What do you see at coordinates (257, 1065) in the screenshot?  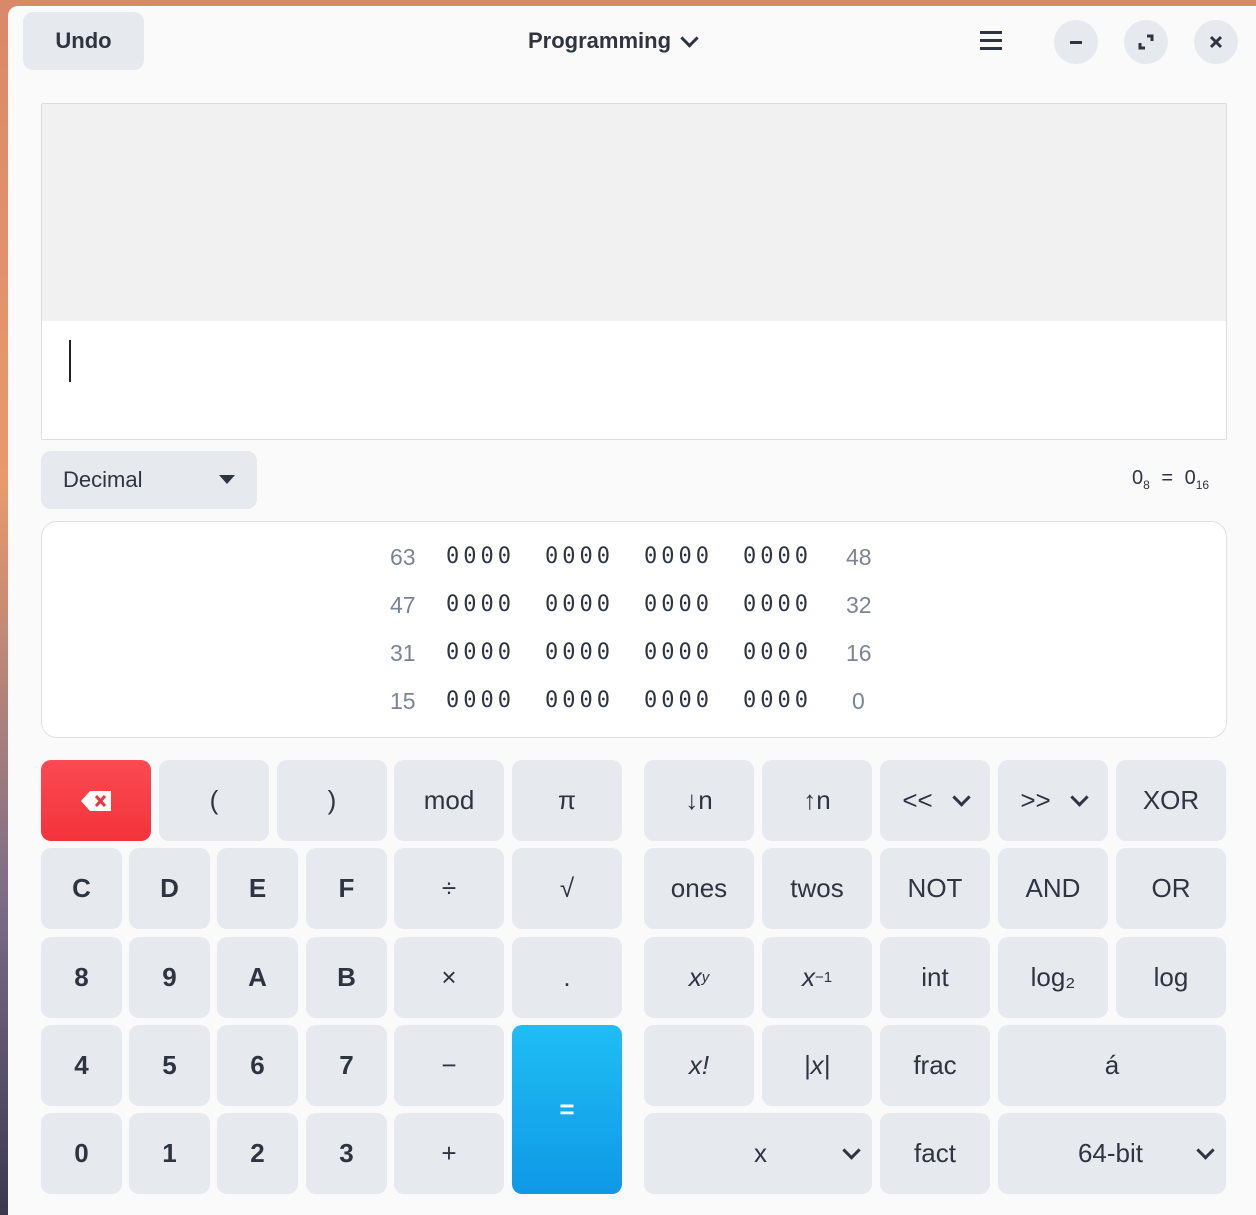 I see `digit-6-button: 6` at bounding box center [257, 1065].